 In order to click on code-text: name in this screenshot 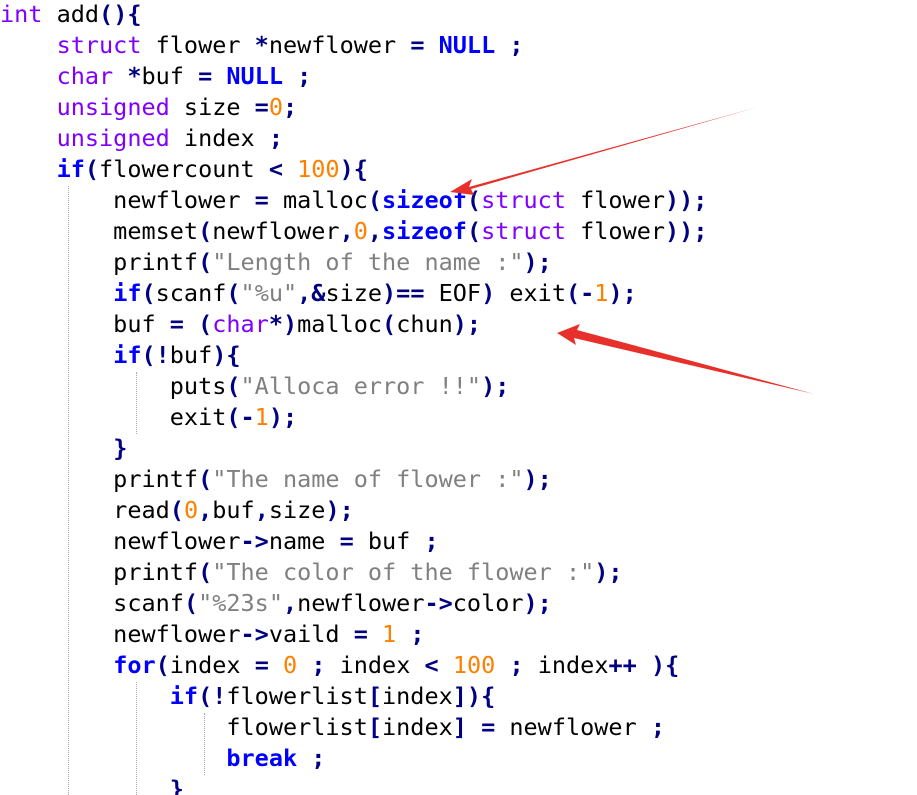, I will do `click(304, 541)`.